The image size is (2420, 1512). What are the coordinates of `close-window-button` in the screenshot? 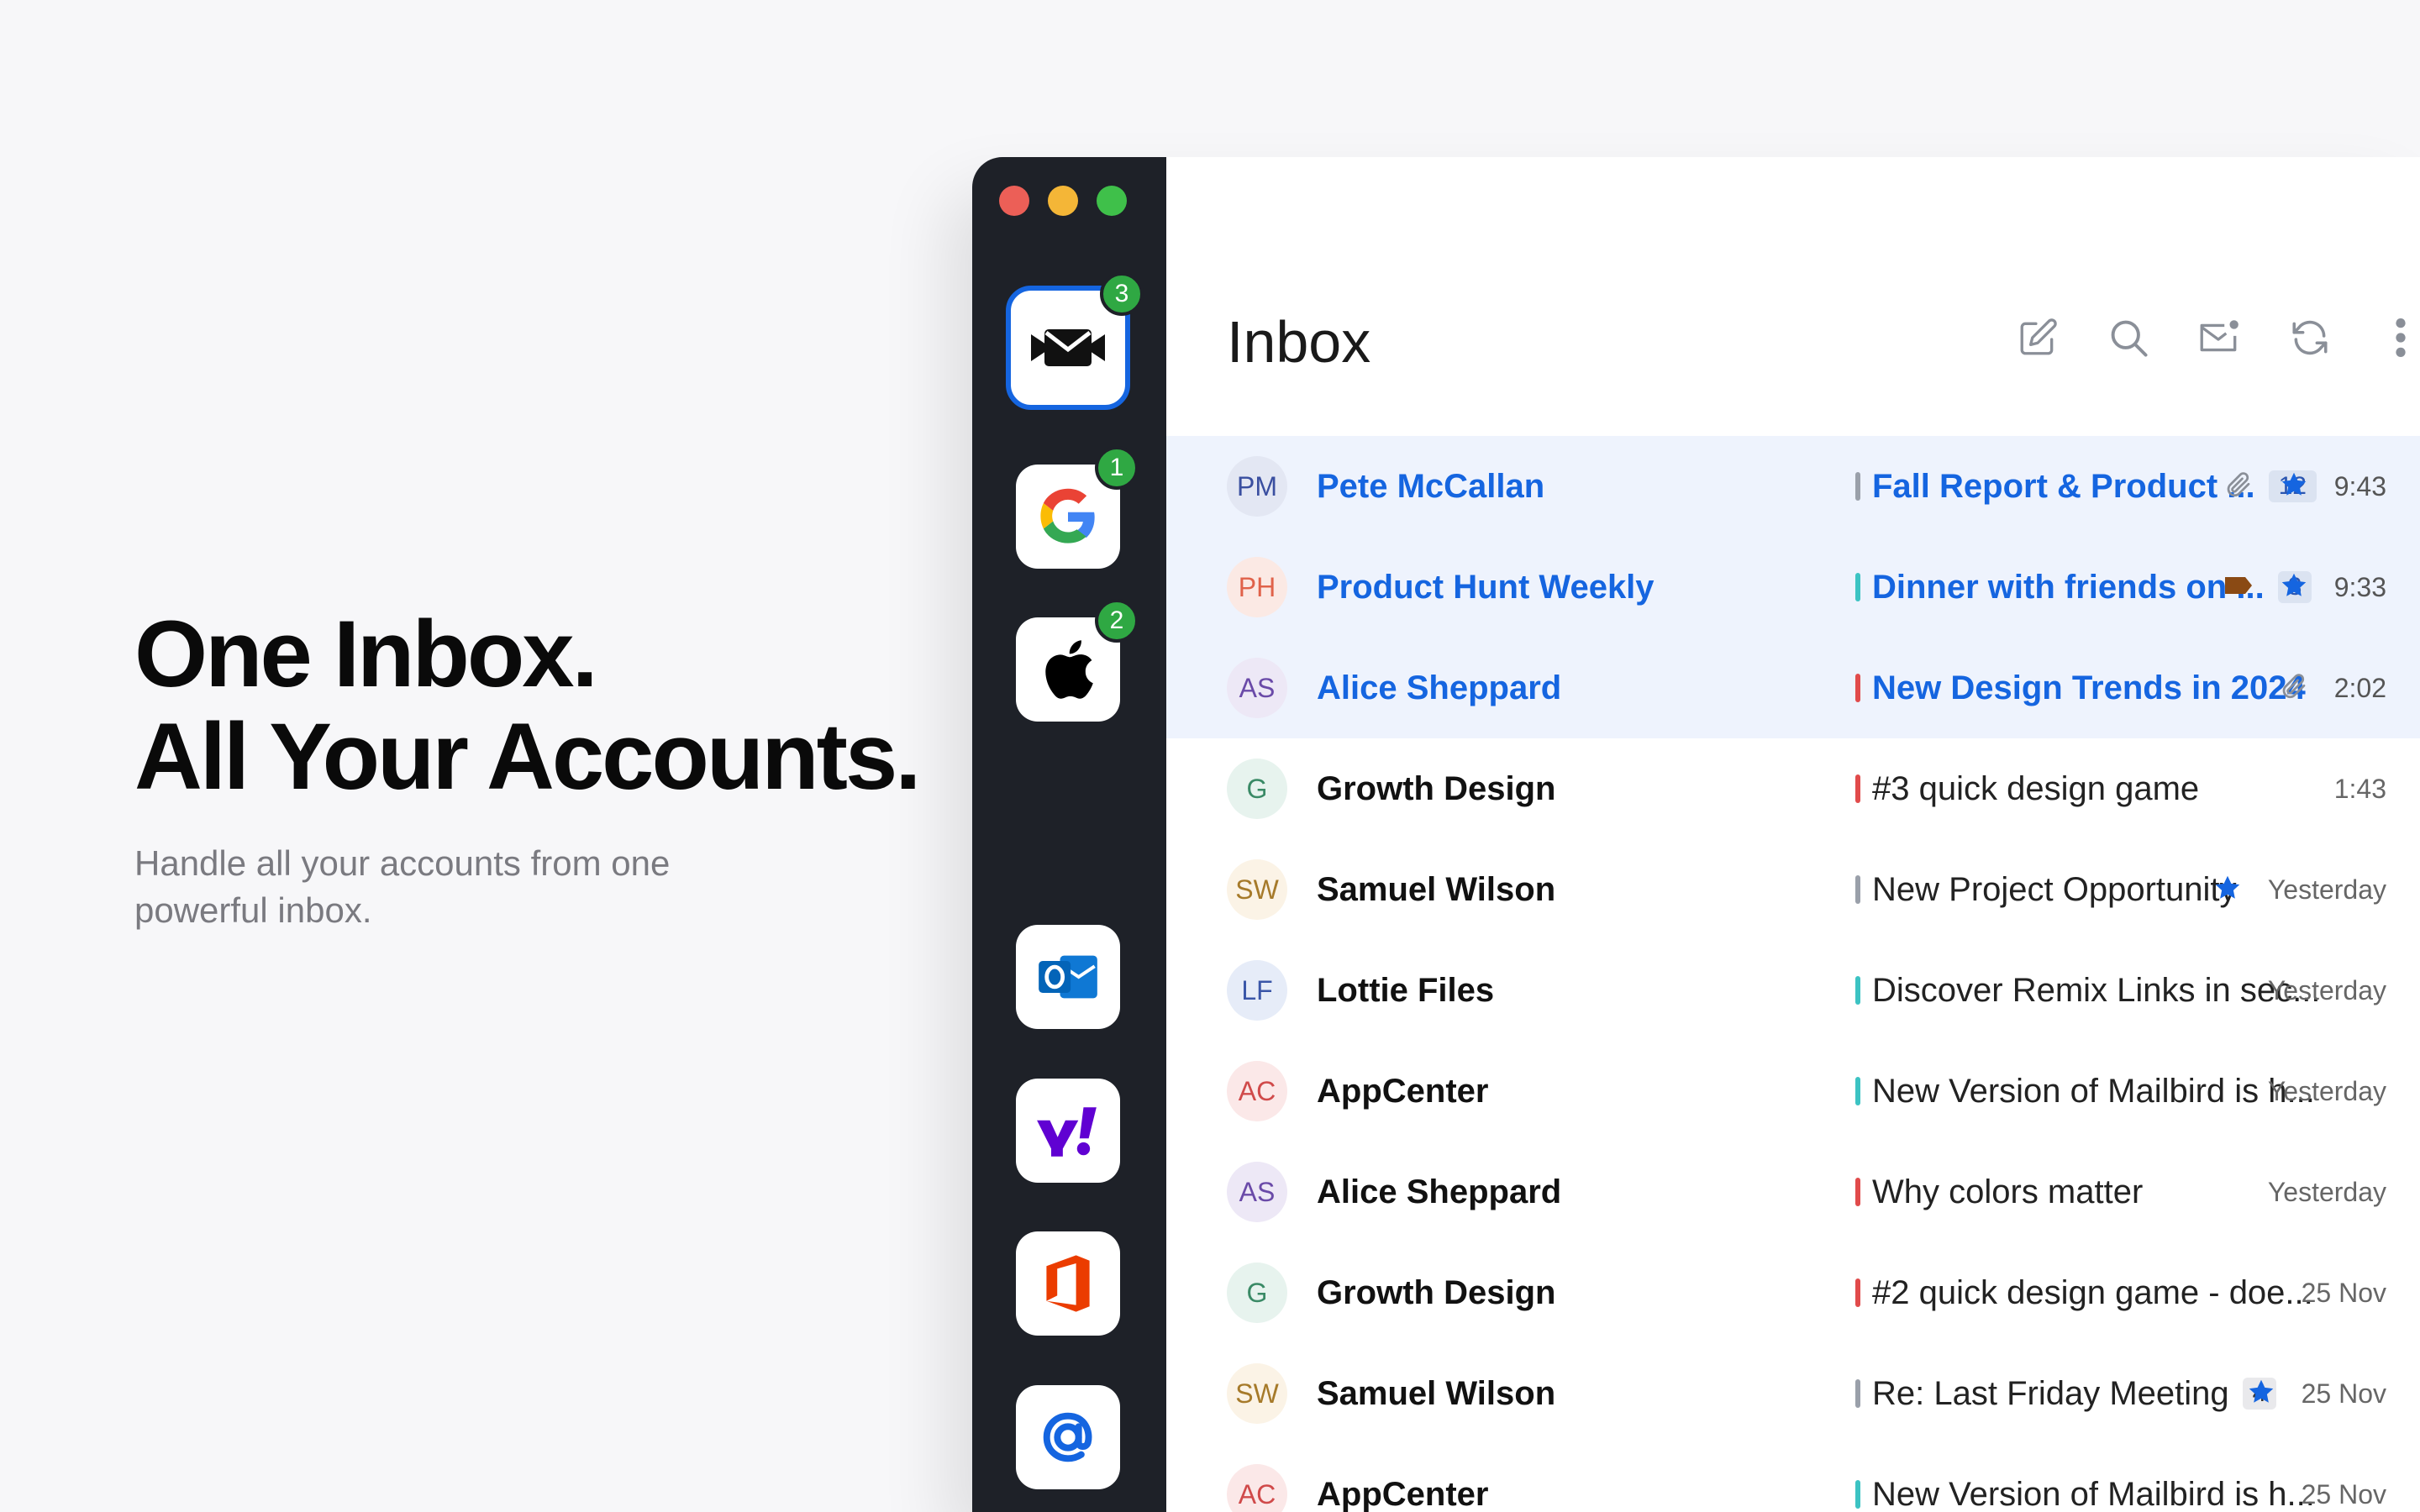 It's located at (1014, 201).